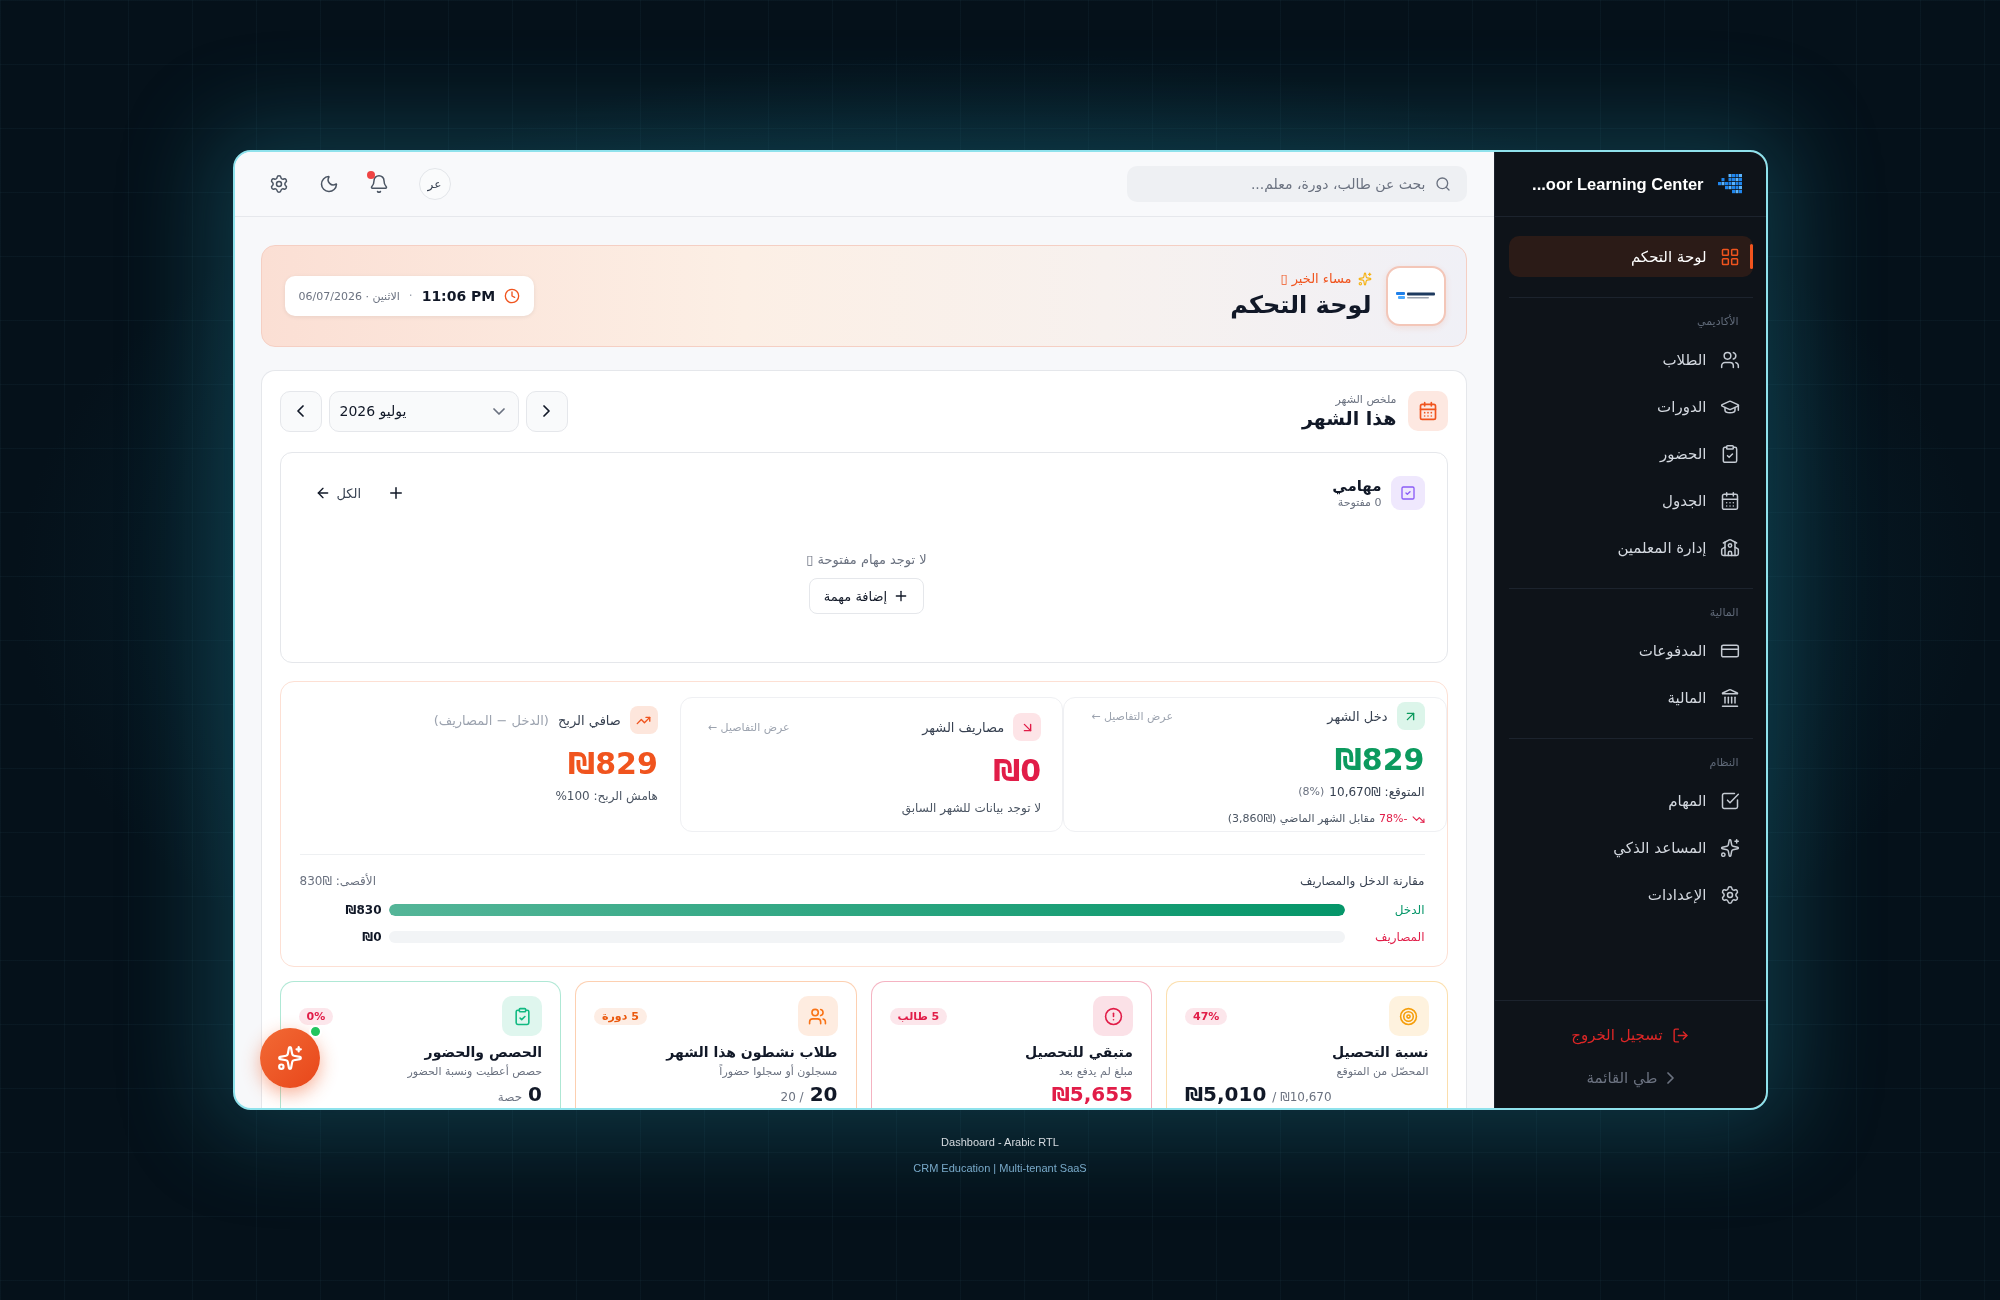  I want to click on language-button: عر, so click(434, 184).